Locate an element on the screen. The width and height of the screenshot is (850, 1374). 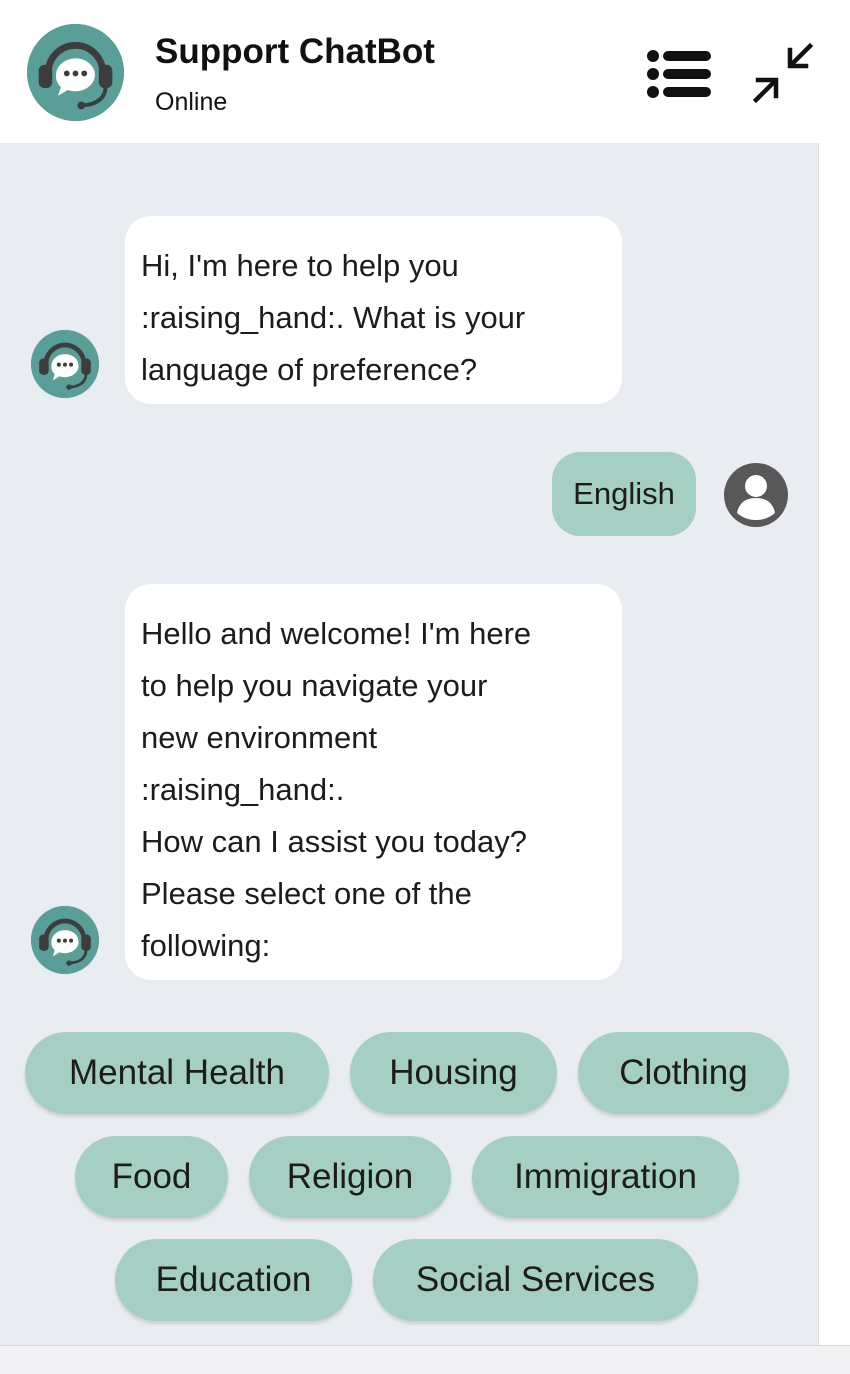
message-text-line: Please select one of the is located at coordinates (306, 893).